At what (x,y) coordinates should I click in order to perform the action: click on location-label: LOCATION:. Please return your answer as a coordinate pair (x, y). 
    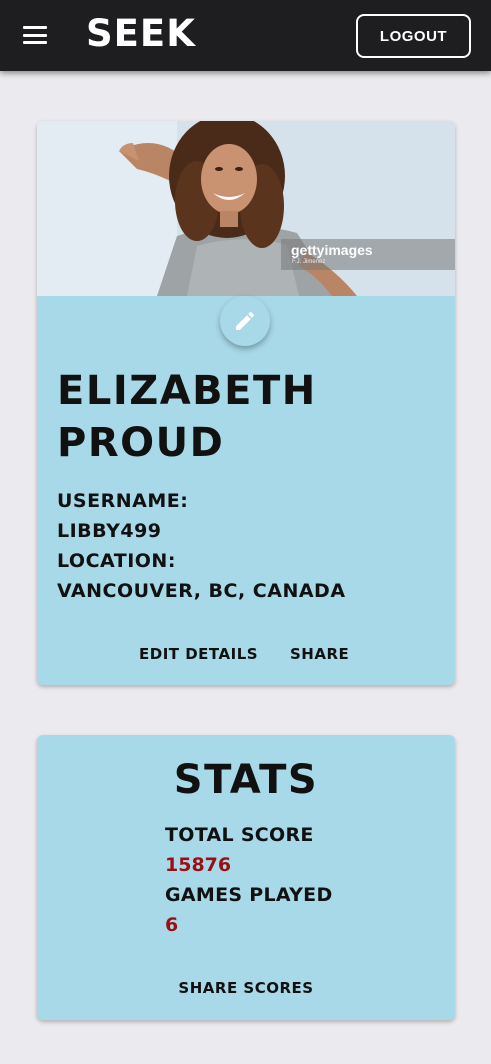
    Looking at the image, I should click on (116, 561).